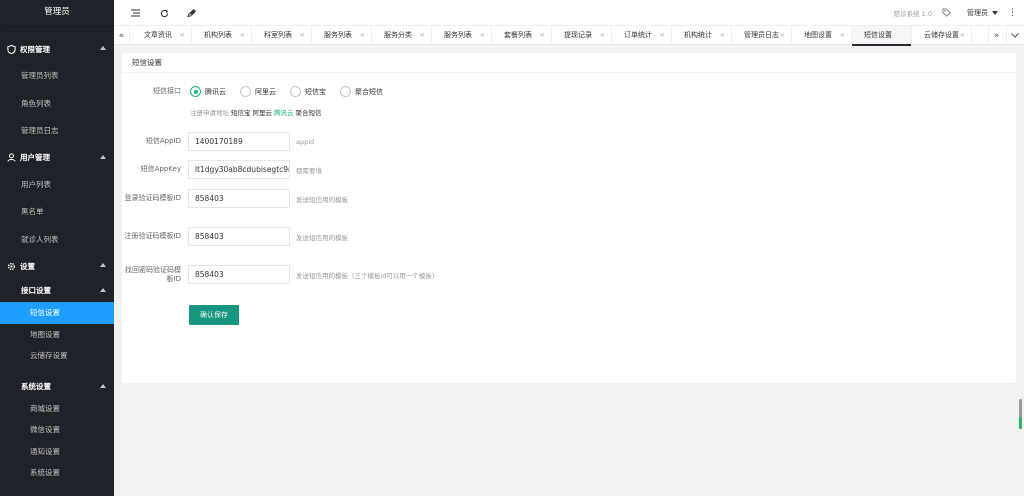 The image size is (1024, 496). What do you see at coordinates (158, 35) in the screenshot?
I see `tab-label: 文章资讯` at bounding box center [158, 35].